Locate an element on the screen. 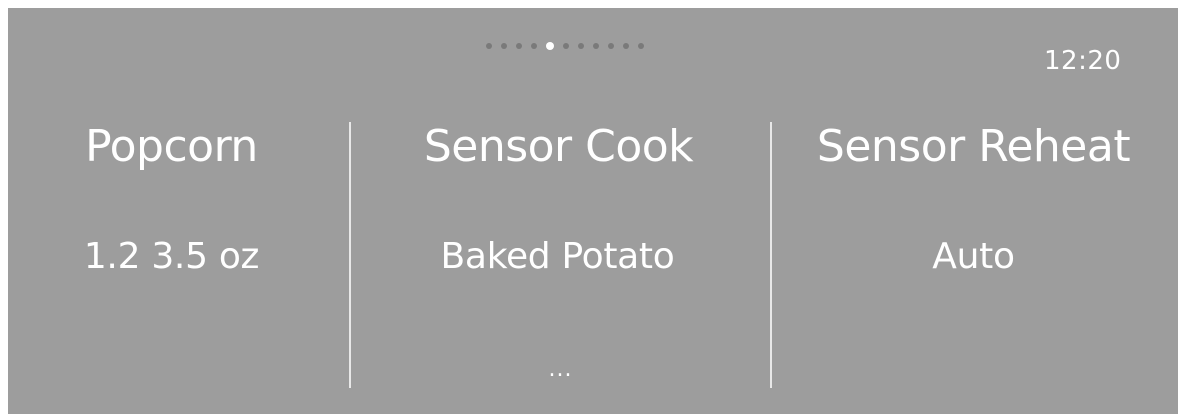  sensor-reheat-mode-value: Auto is located at coordinates (973, 257).